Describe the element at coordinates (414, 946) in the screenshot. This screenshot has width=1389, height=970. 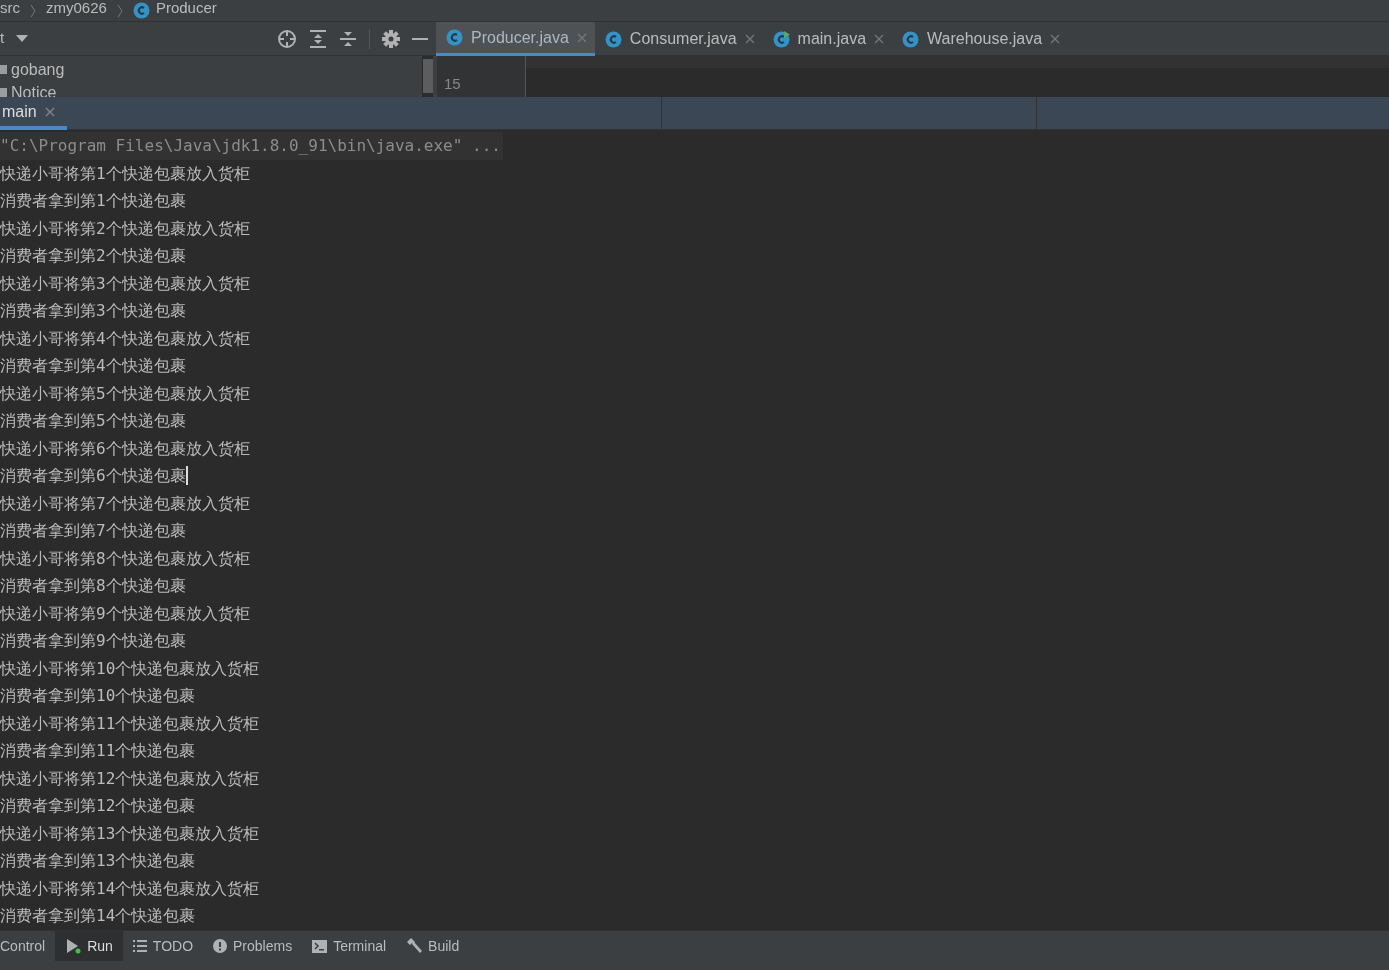
I see `hammer-icon` at that location.